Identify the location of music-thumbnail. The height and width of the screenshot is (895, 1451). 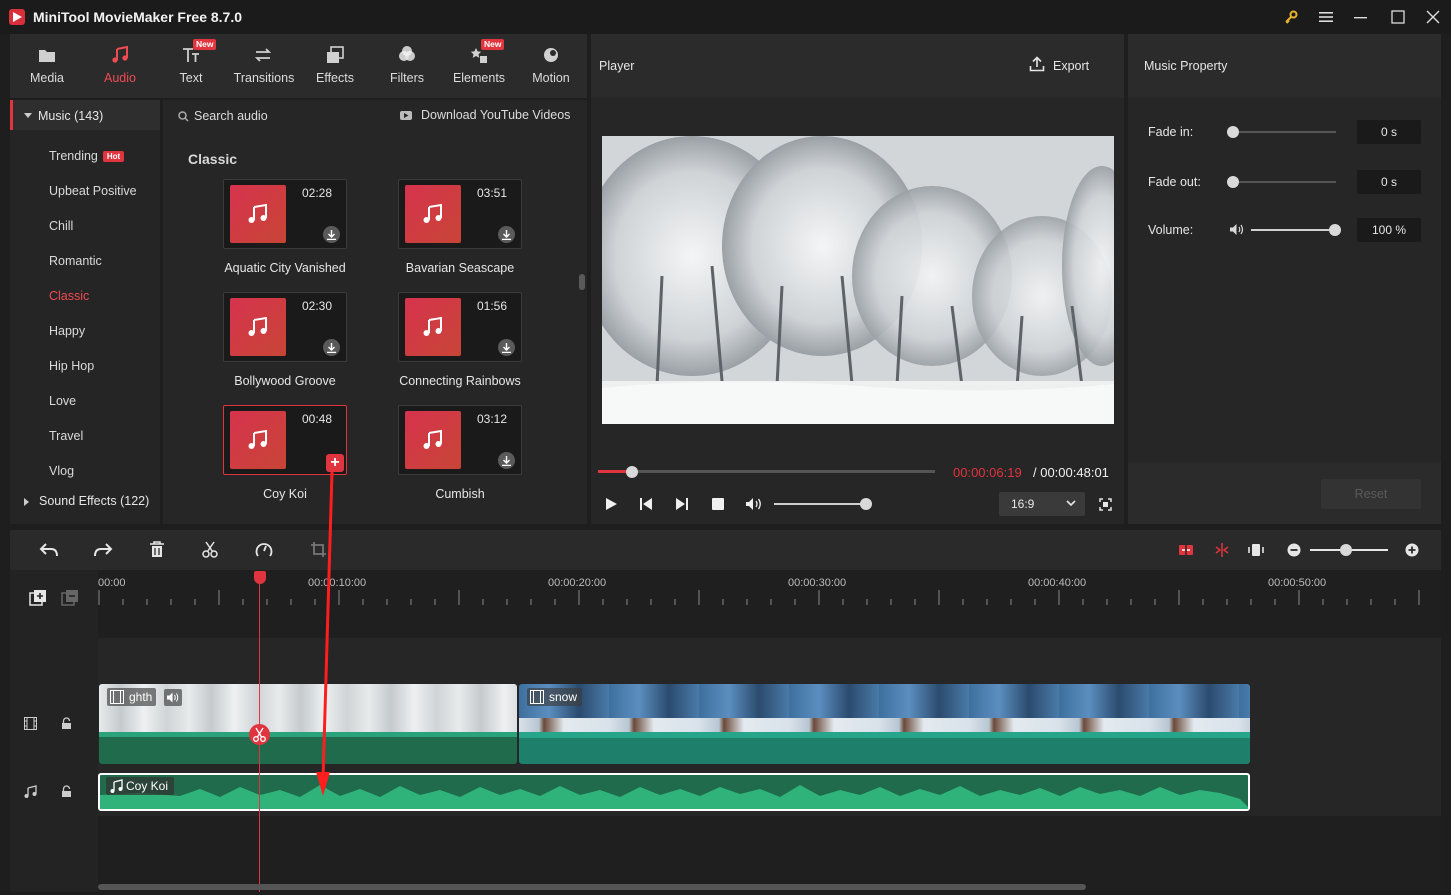
(433, 327).